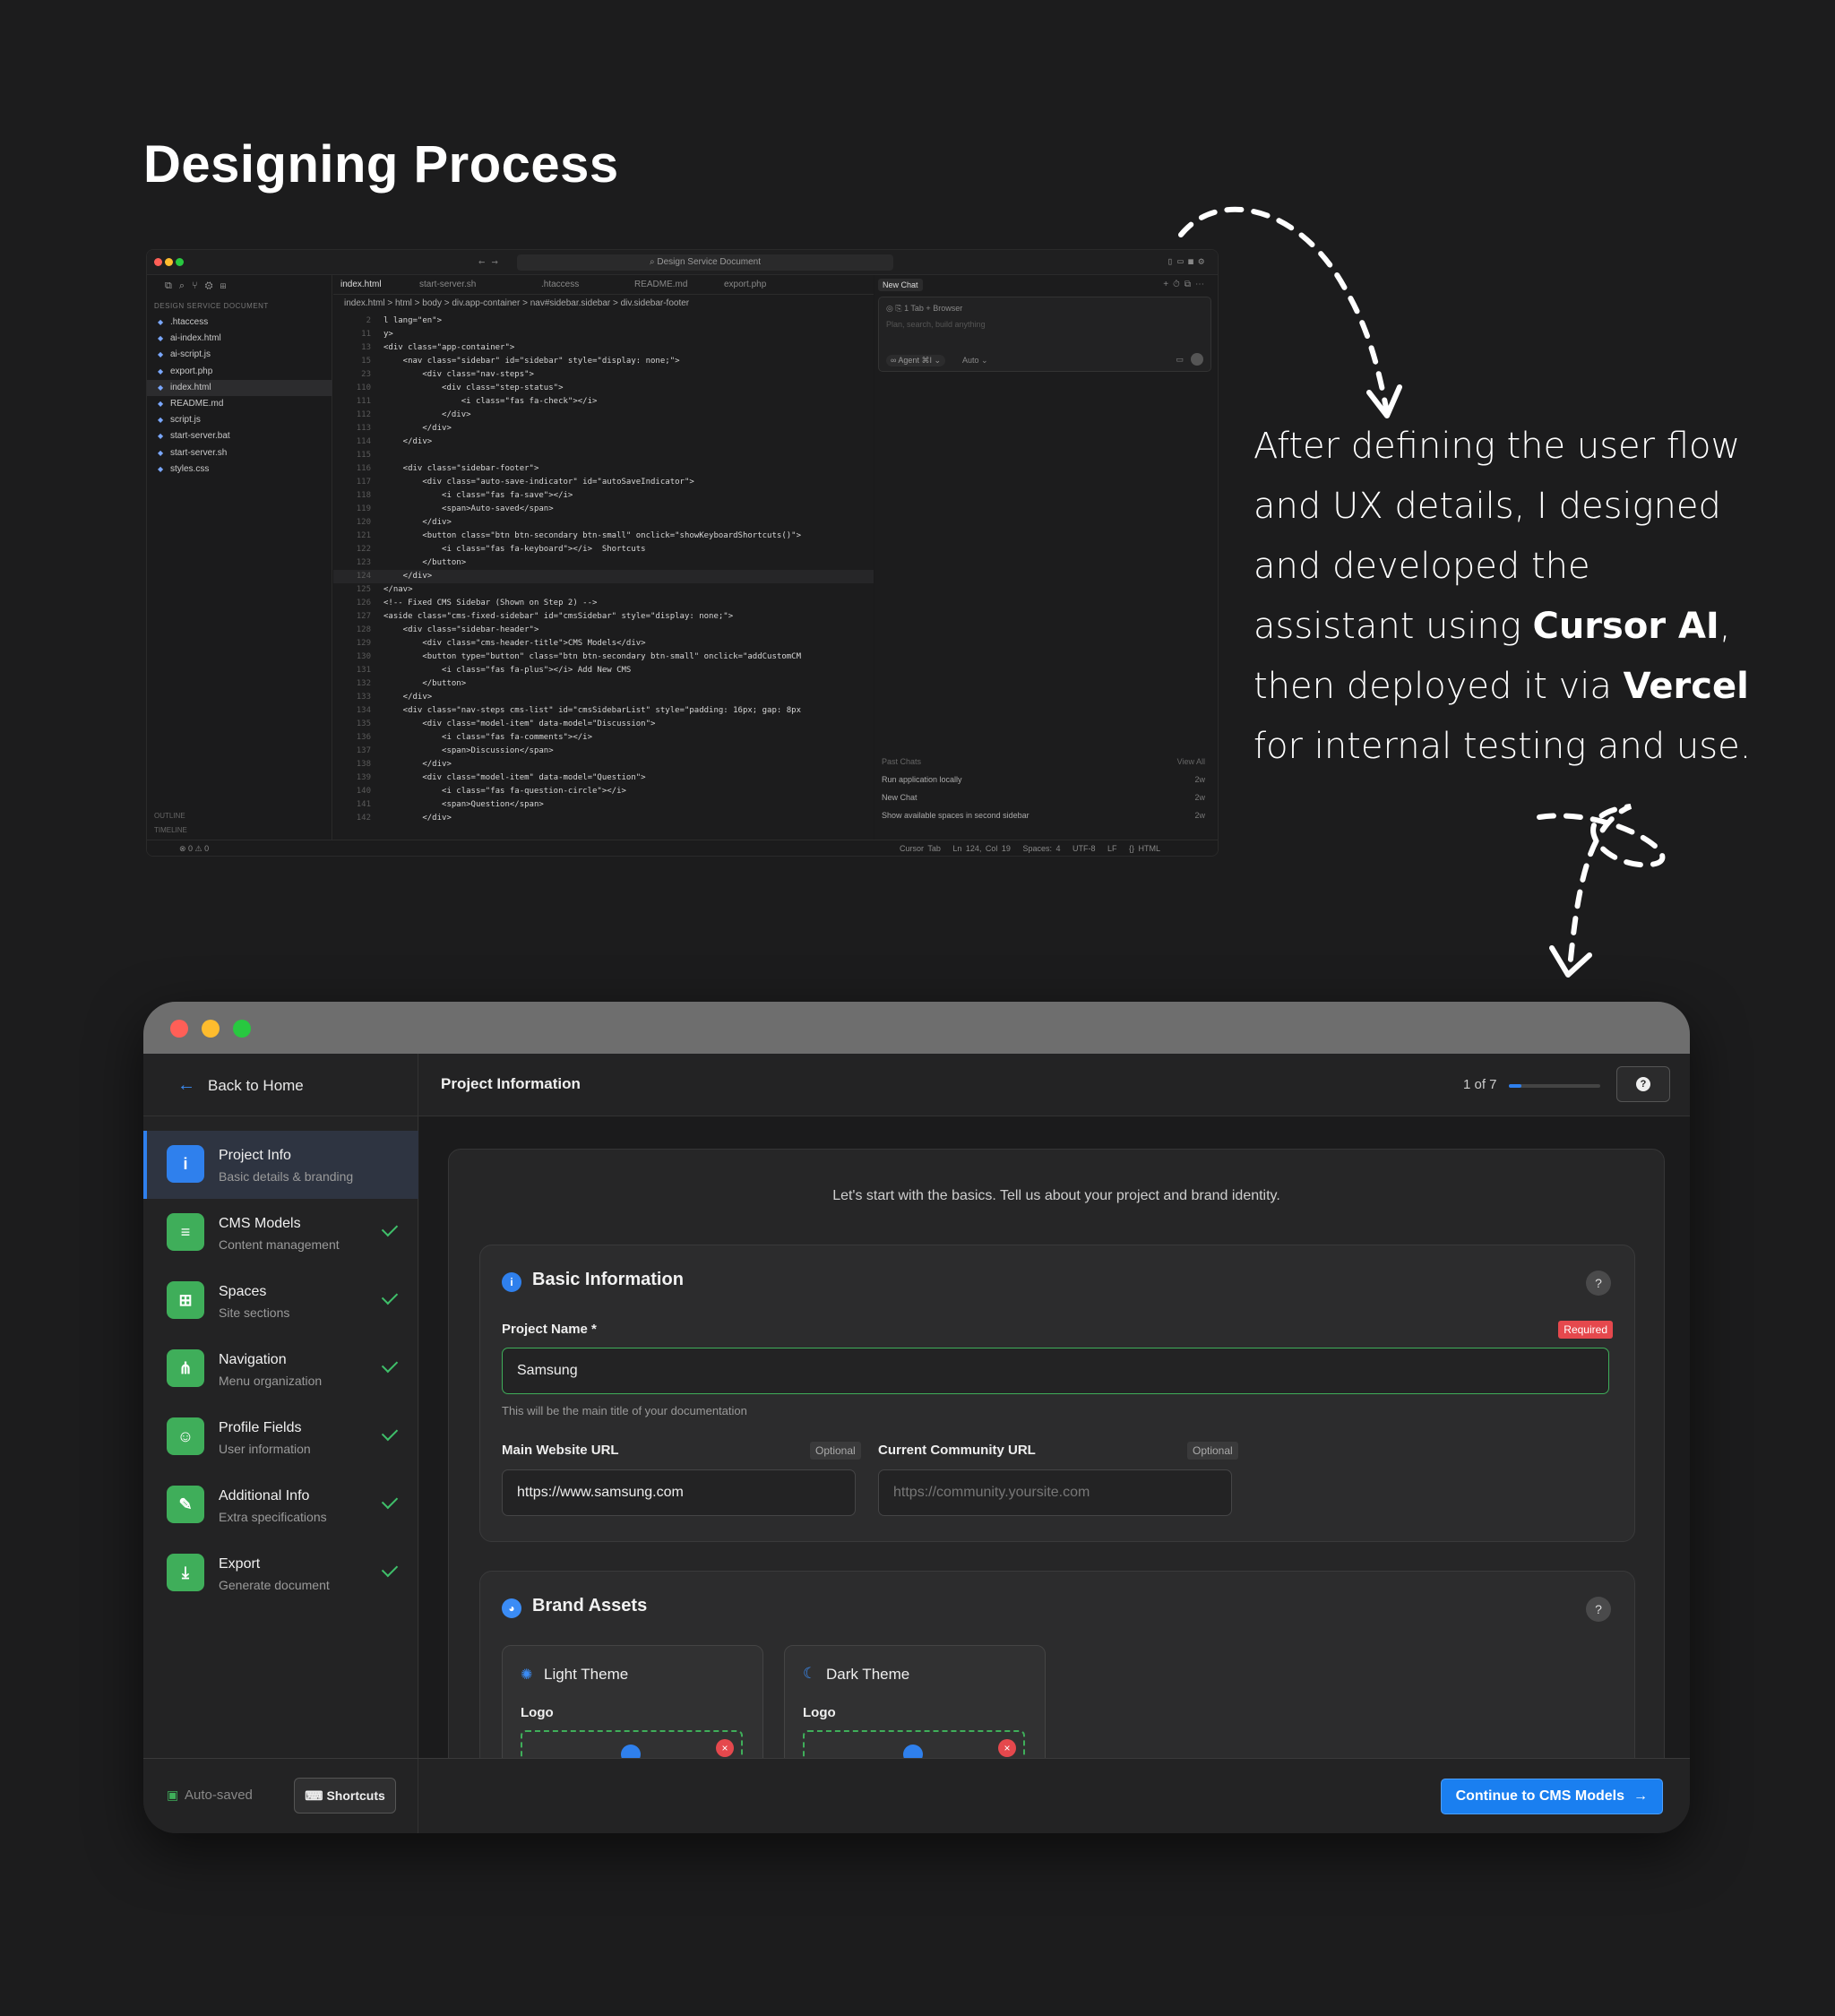 This screenshot has height=2016, width=1835. Describe the element at coordinates (679, 1492) in the screenshot. I see `main-url-input: https://www.samsung.com` at that location.